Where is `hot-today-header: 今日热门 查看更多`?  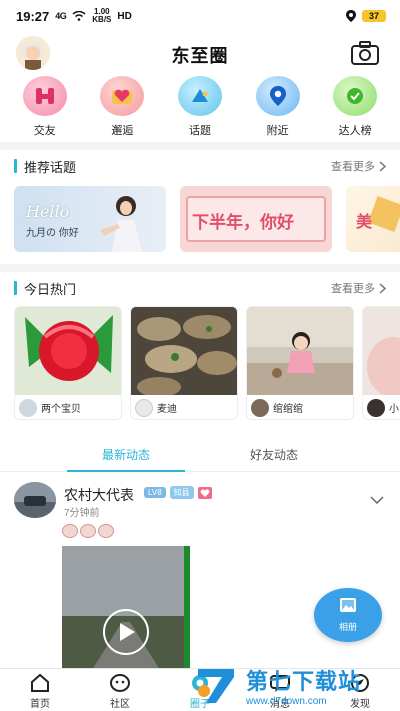
hot-today-header: 今日热门 查看更多 is located at coordinates (200, 288).